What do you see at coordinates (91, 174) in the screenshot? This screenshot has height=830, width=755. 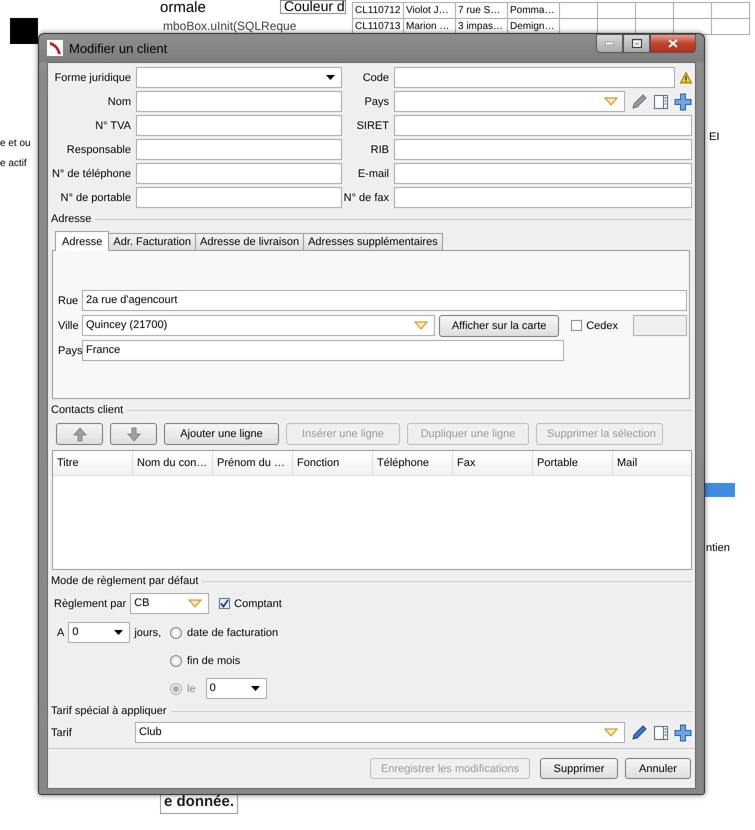 I see `field-label: N° de téléphone` at bounding box center [91, 174].